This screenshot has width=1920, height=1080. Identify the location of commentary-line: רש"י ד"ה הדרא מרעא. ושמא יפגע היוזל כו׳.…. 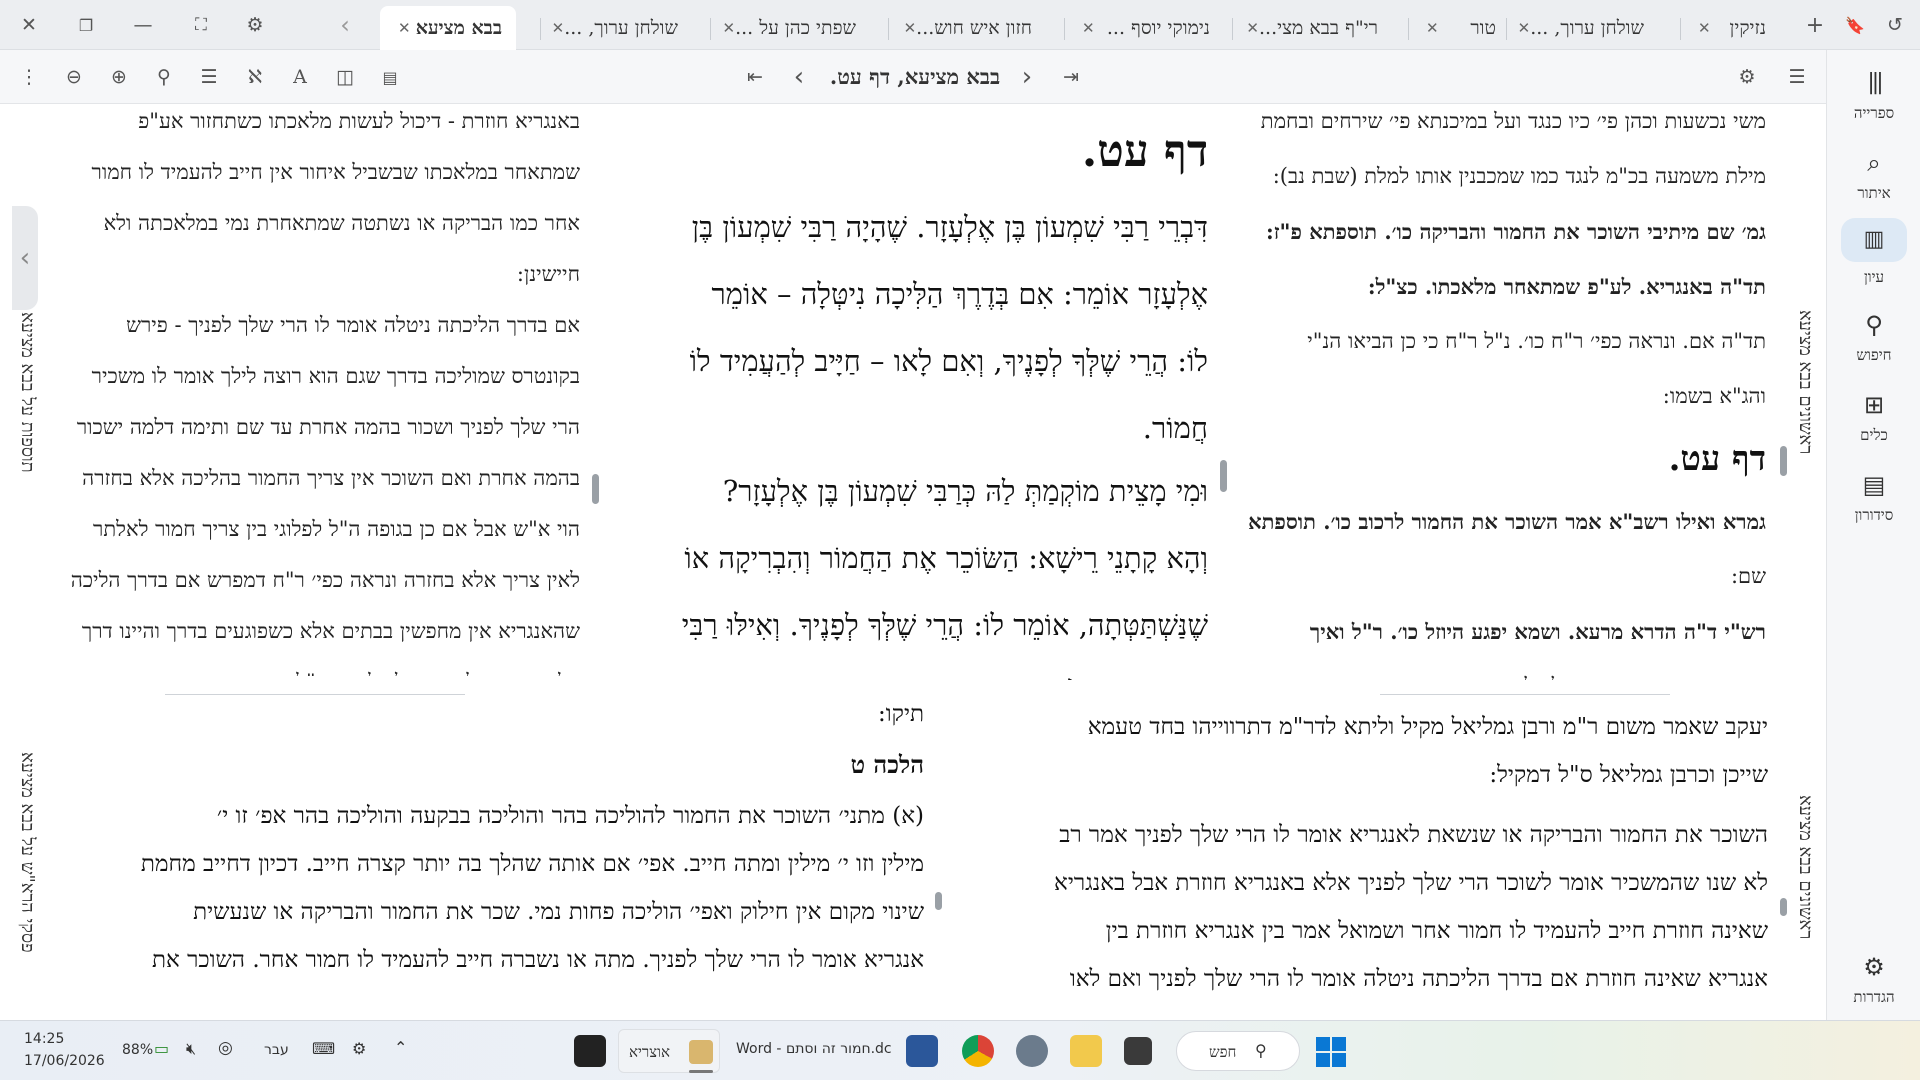
(1537, 631).